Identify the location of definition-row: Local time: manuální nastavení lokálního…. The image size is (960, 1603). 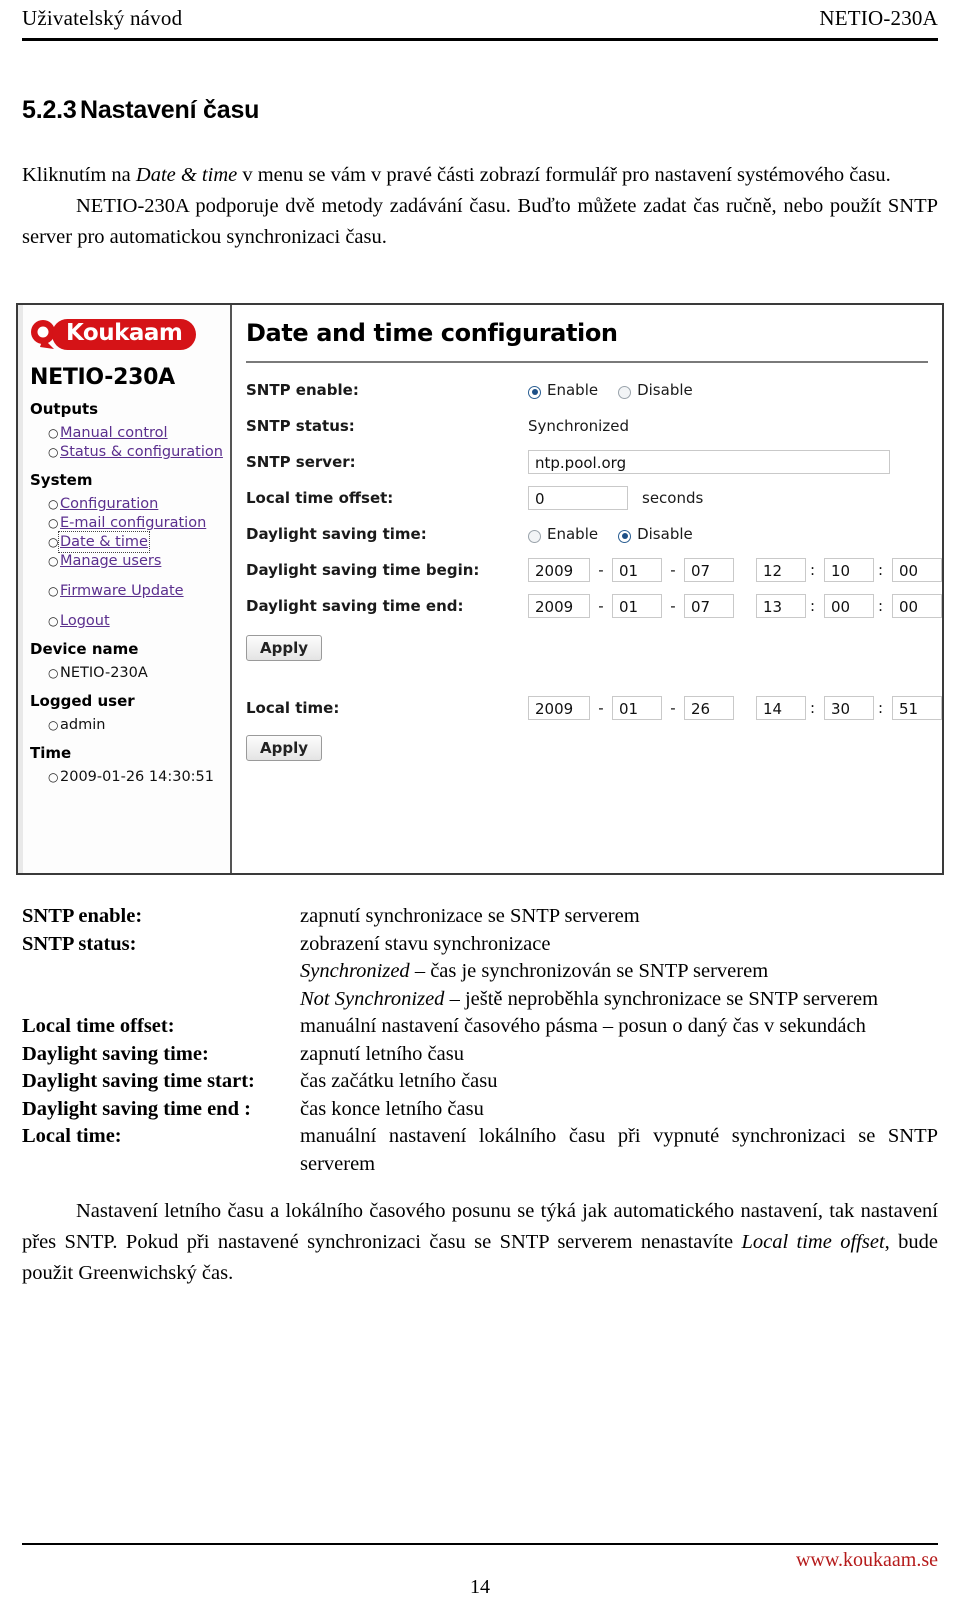
(480, 1150).